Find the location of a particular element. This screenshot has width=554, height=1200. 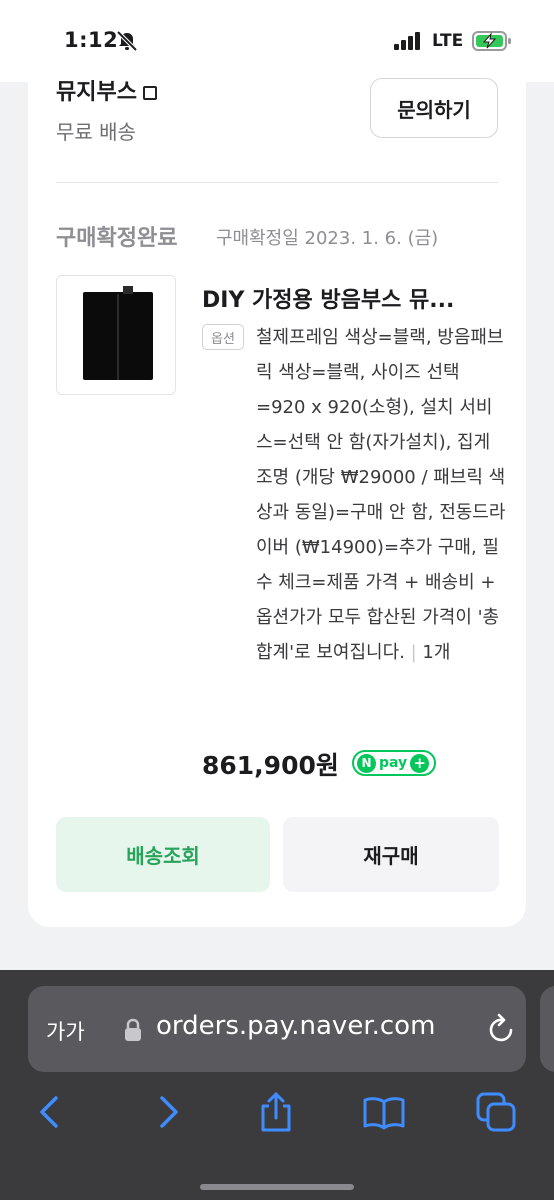

bell-muted-icon is located at coordinates (127, 41).